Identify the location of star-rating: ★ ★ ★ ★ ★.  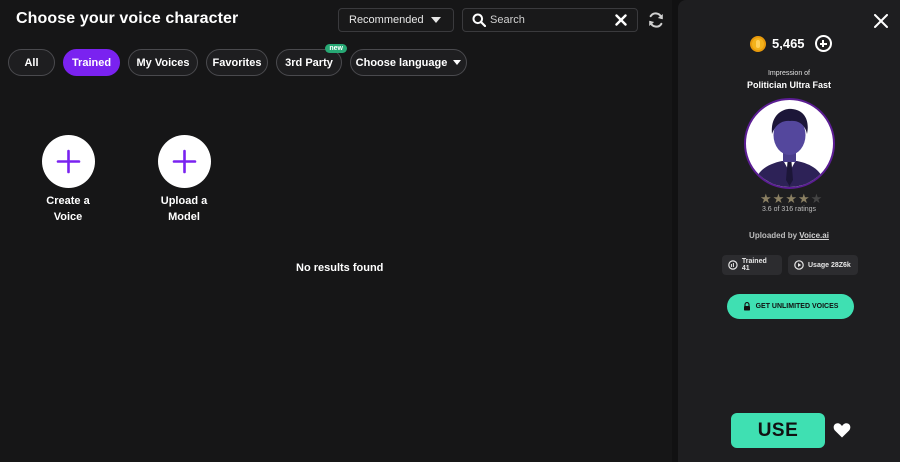
(791, 198).